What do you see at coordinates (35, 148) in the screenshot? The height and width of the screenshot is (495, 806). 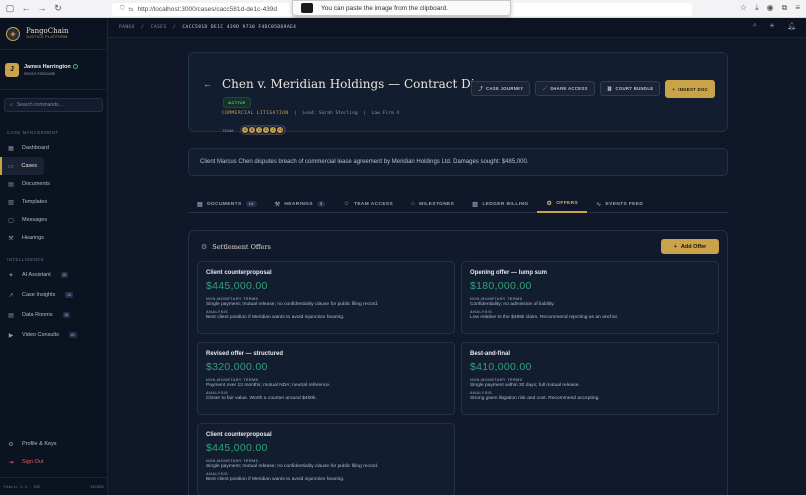 I see `sidebar-item-label: Dashboard` at bounding box center [35, 148].